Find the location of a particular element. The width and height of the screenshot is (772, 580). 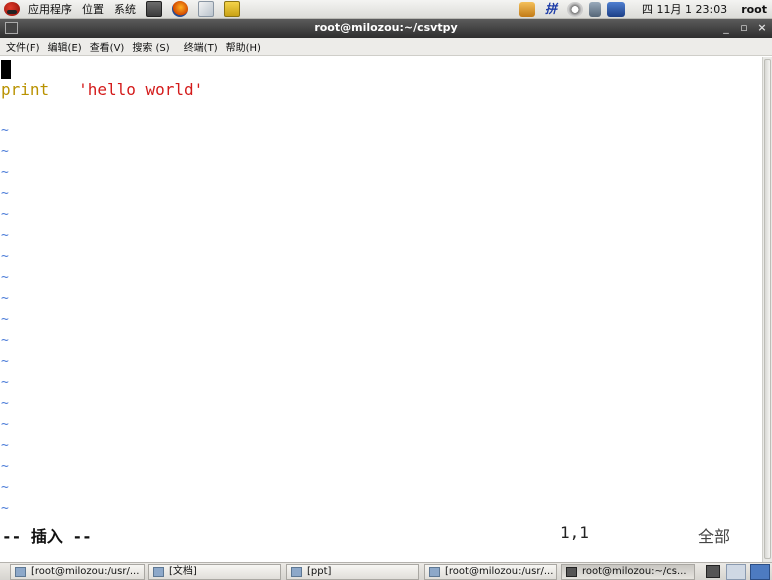

menu-terminal: 终端(T) is located at coordinates (201, 46).